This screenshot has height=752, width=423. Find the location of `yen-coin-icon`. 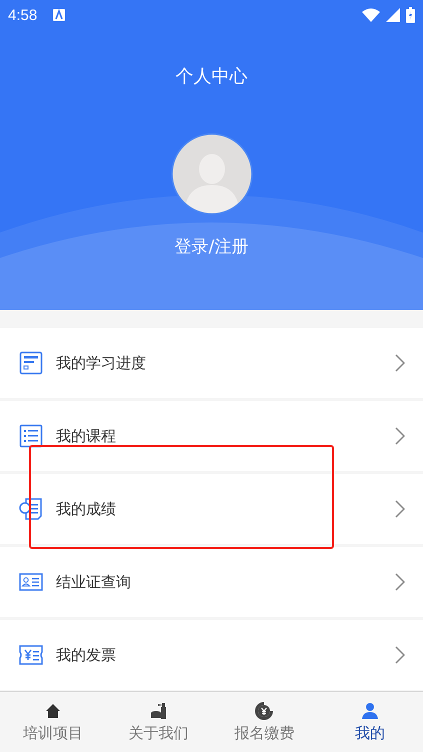

yen-coin-icon is located at coordinates (264, 711).